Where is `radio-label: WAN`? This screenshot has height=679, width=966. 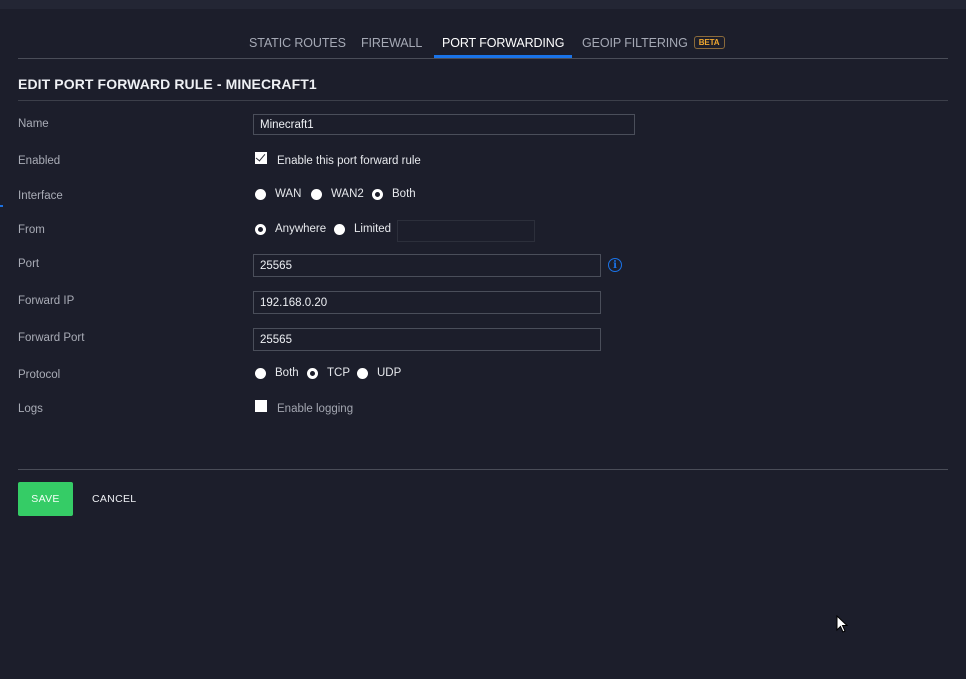
radio-label: WAN is located at coordinates (288, 194).